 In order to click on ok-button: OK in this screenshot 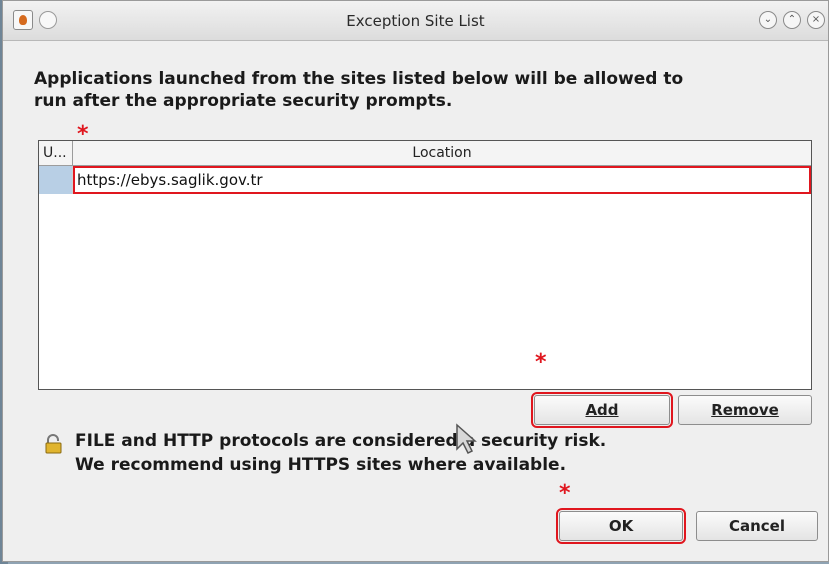, I will do `click(621, 526)`.